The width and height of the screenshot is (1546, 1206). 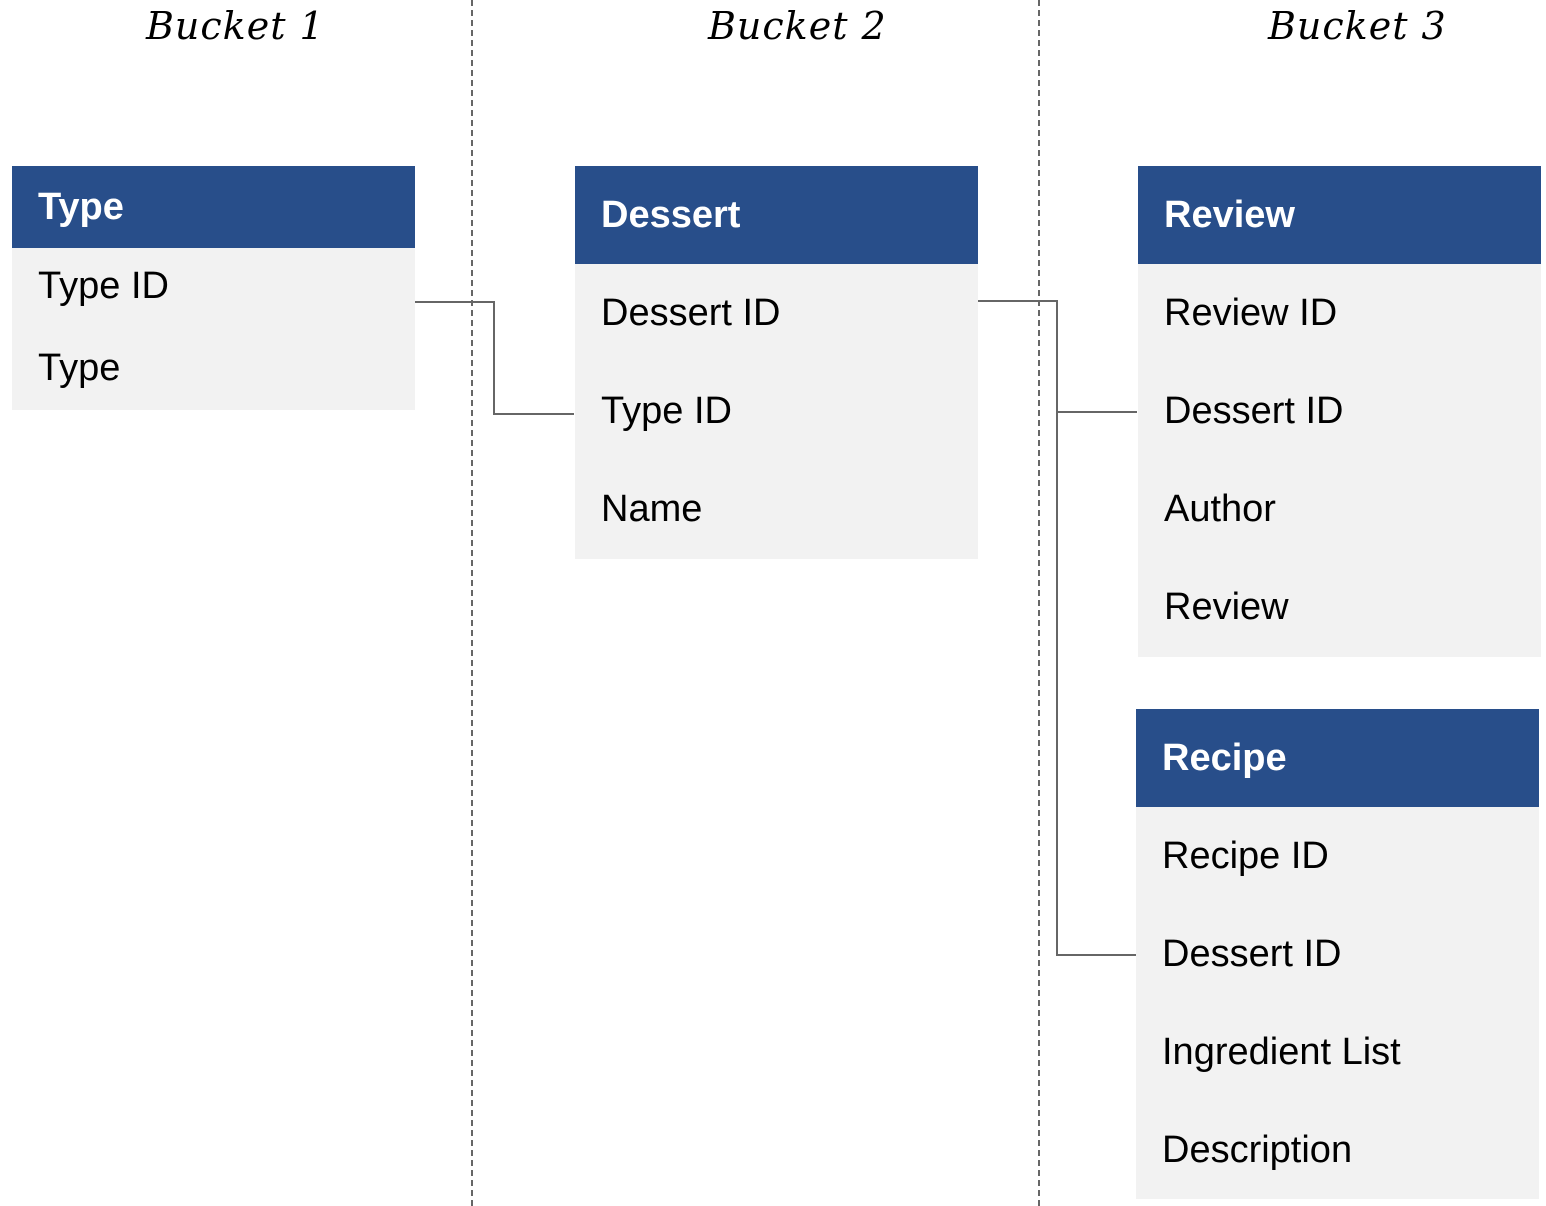 I want to click on bucket-1-title: Bucket 1, so click(x=235, y=26).